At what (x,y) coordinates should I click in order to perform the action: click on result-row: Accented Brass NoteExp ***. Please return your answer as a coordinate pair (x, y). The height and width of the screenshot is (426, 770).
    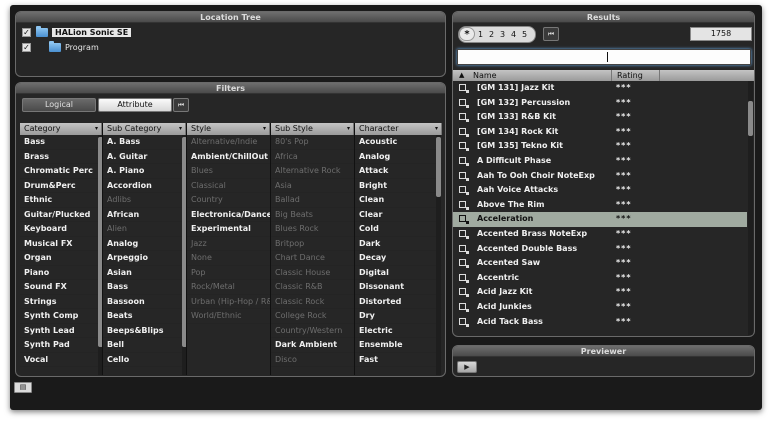
    Looking at the image, I should click on (600, 234).